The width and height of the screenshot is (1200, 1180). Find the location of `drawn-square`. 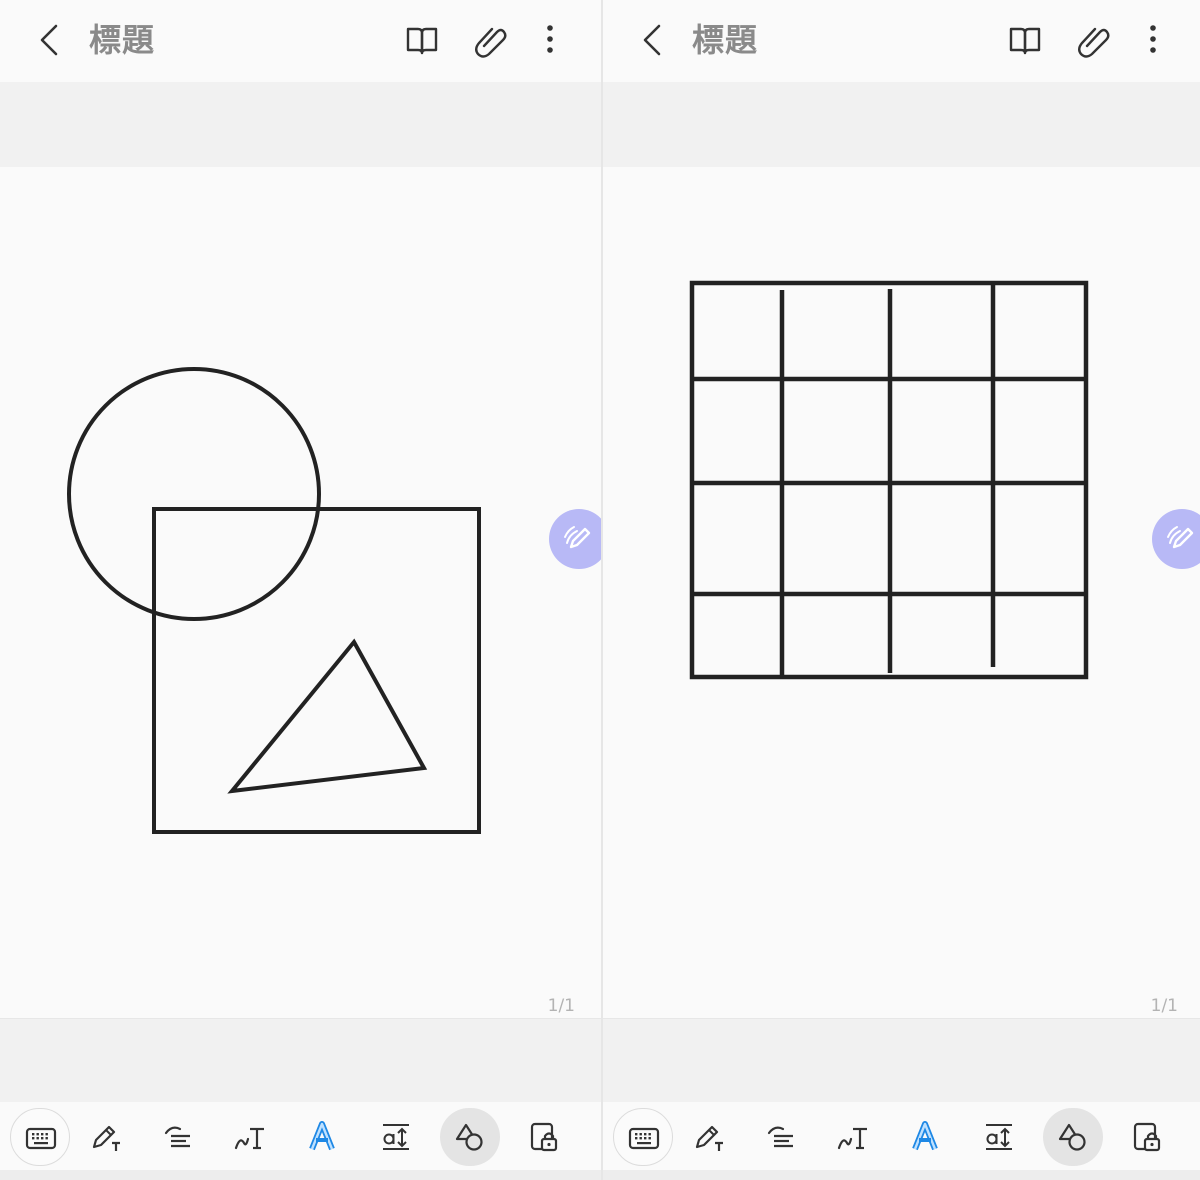

drawn-square is located at coordinates (316, 670).